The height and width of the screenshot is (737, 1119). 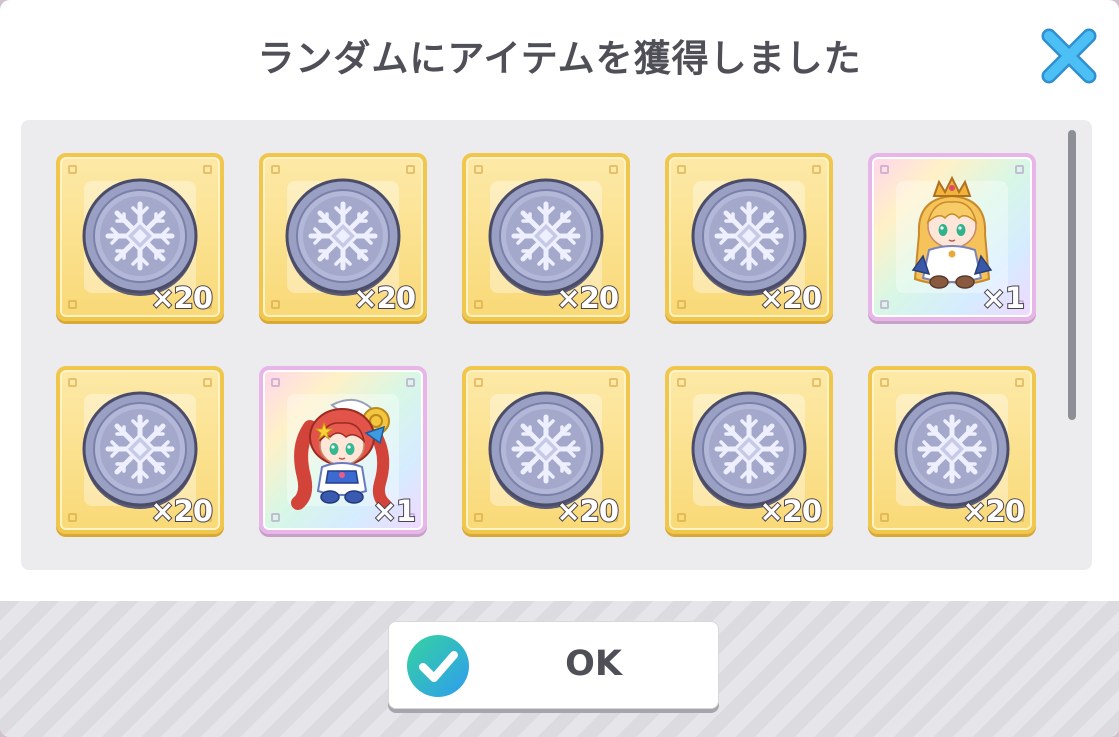 What do you see at coordinates (553, 665) in the screenshot?
I see `ok-button: OK` at bounding box center [553, 665].